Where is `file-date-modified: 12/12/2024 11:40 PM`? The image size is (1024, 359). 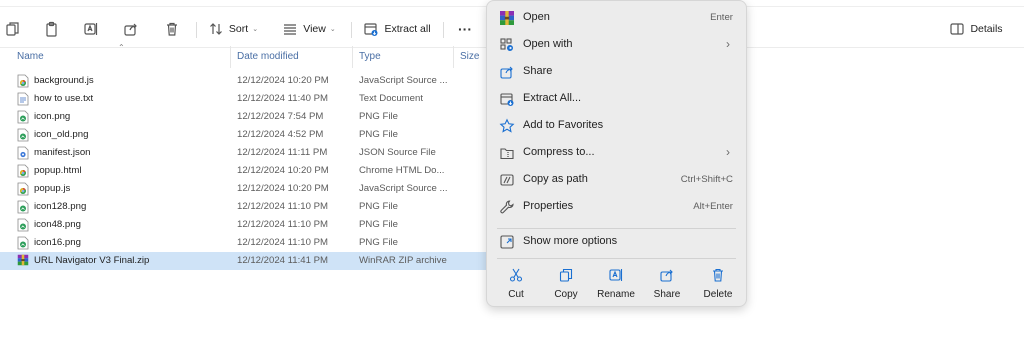 file-date-modified: 12/12/2024 11:40 PM is located at coordinates (283, 98).